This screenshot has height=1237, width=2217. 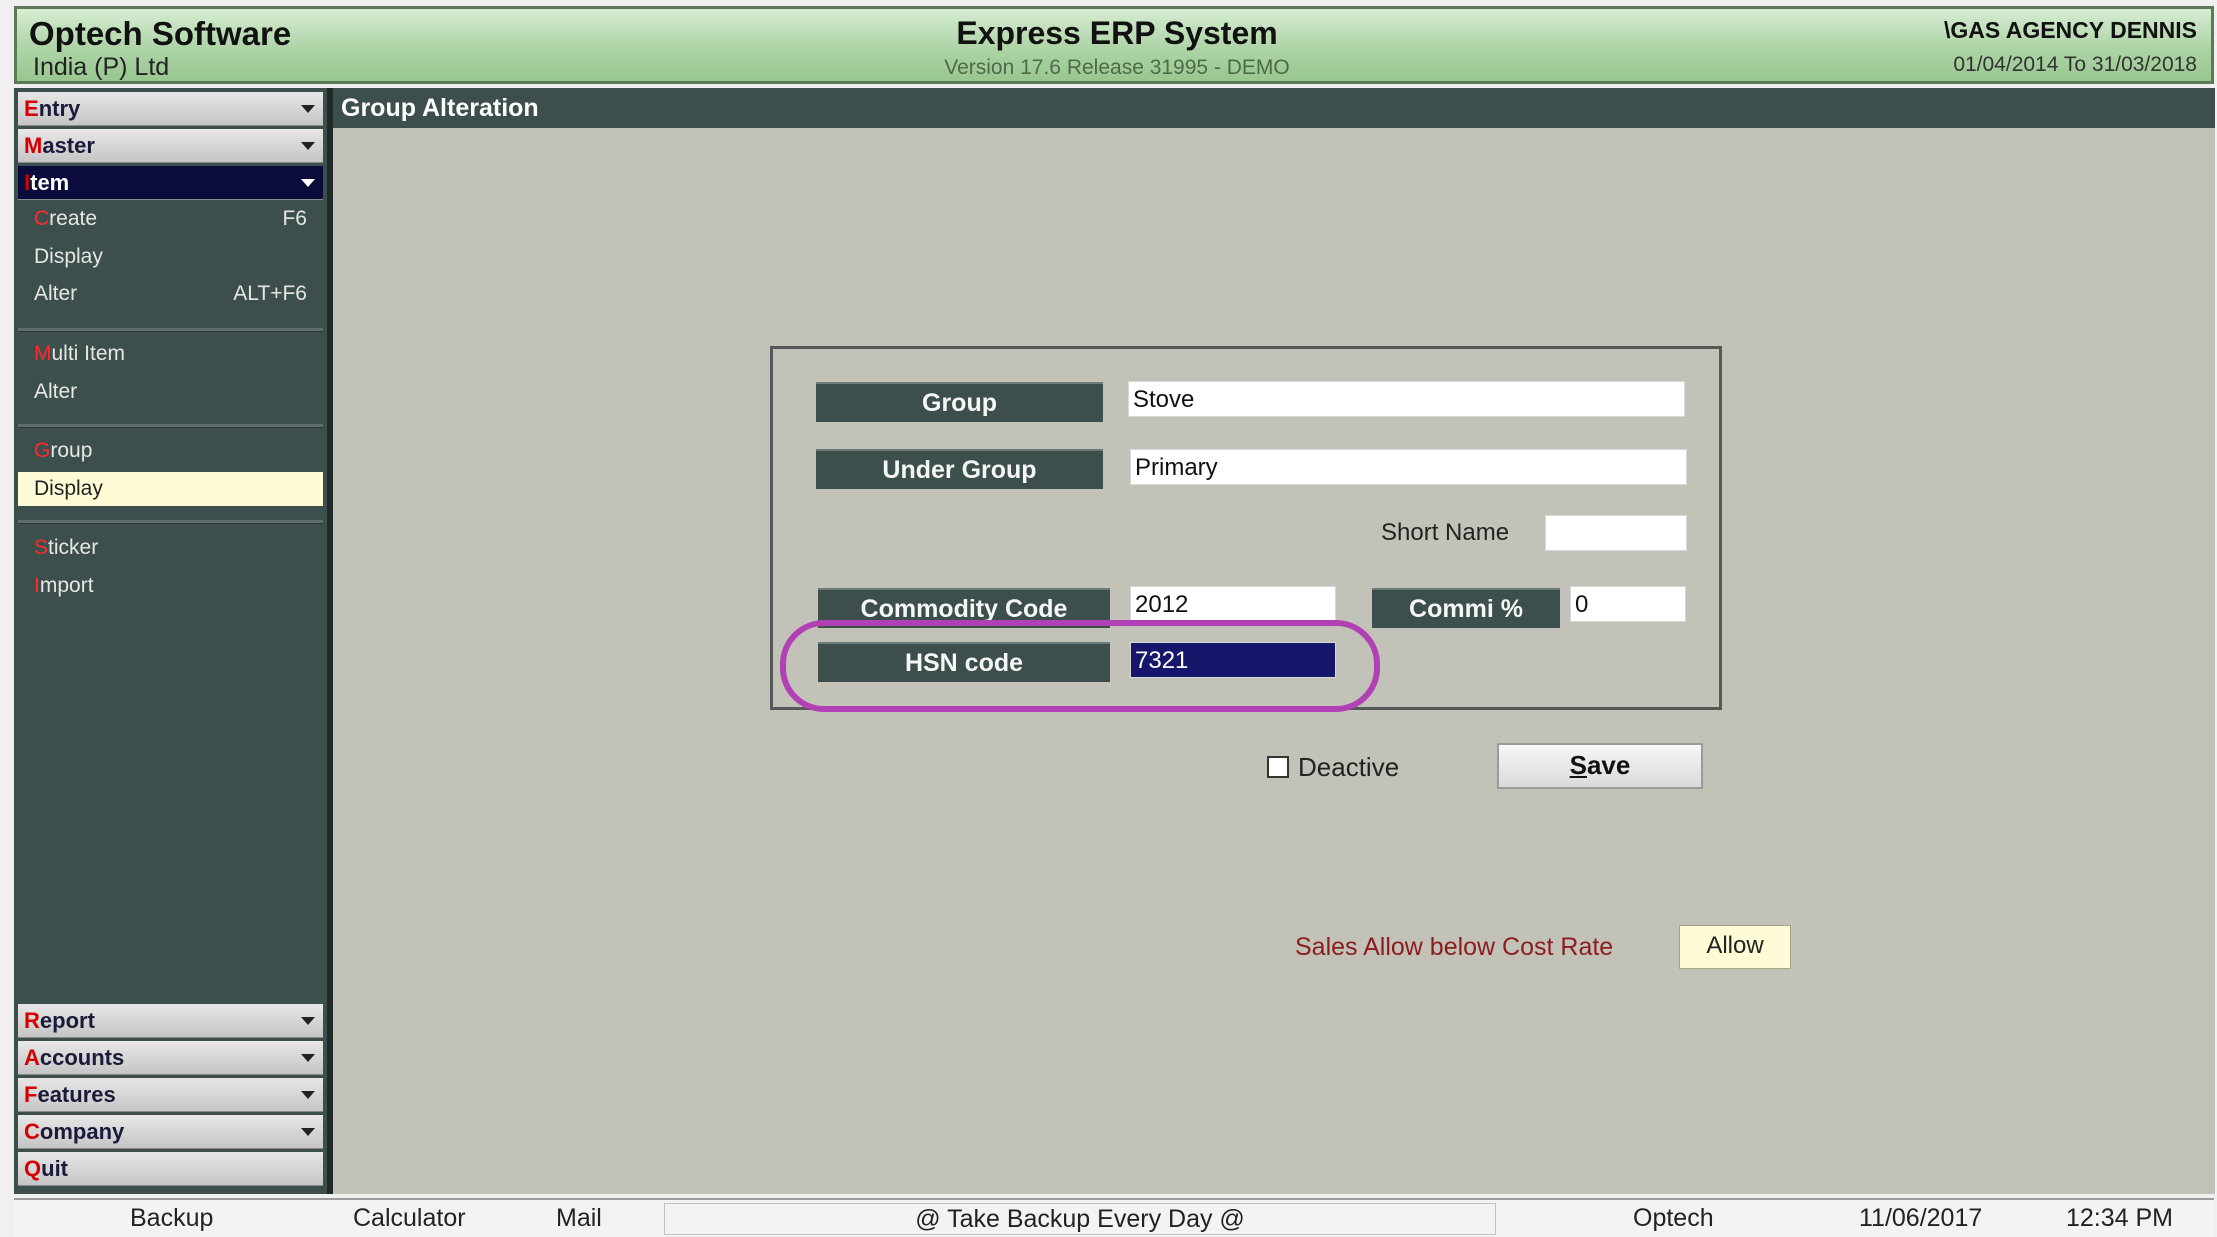 What do you see at coordinates (1616, 533) in the screenshot?
I see `short-name-field` at bounding box center [1616, 533].